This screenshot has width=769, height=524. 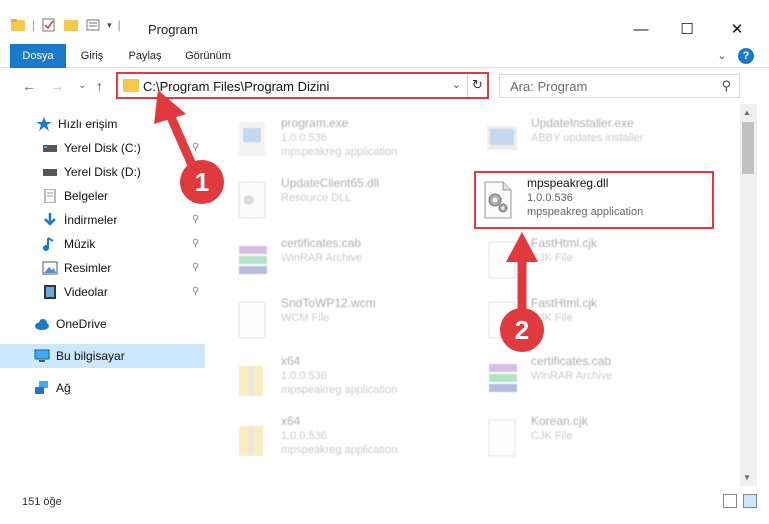 I want to click on sidebar-item-label: Ağ, so click(x=63, y=388).